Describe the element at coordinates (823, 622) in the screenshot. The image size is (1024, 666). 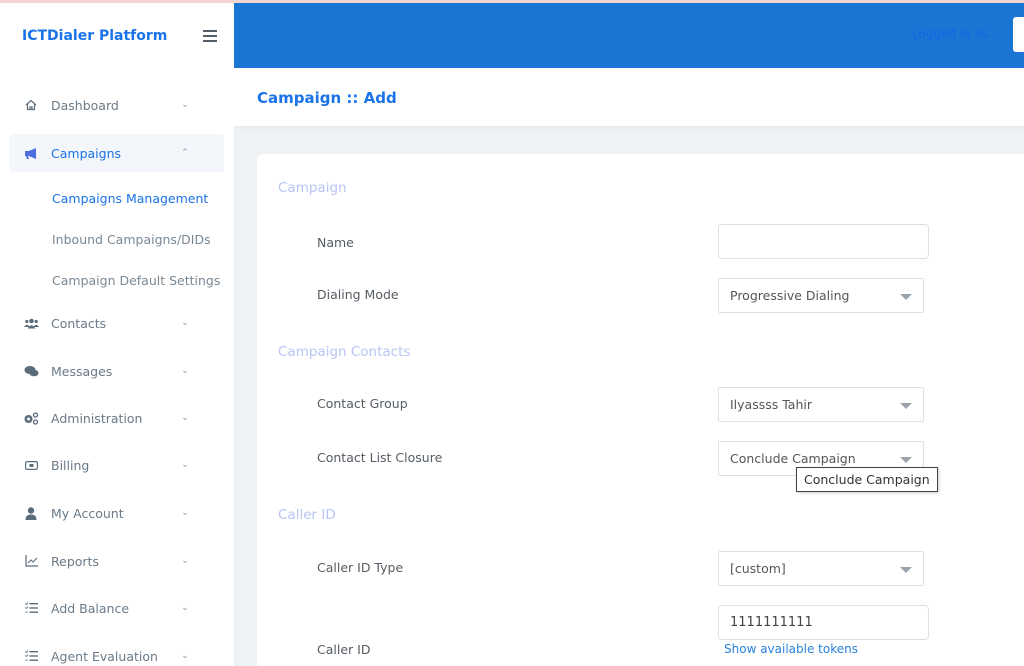
I see `caller-id-input` at that location.